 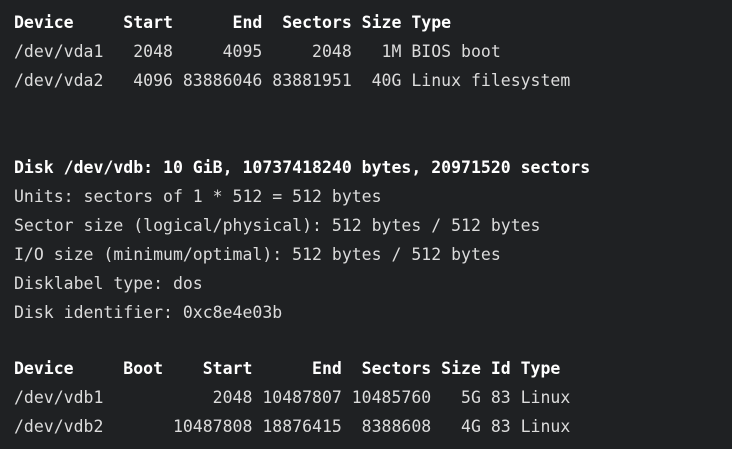 What do you see at coordinates (148, 312) in the screenshot?
I see `disk-identifier-line: Disk identifier: 0xc8e4e03b` at bounding box center [148, 312].